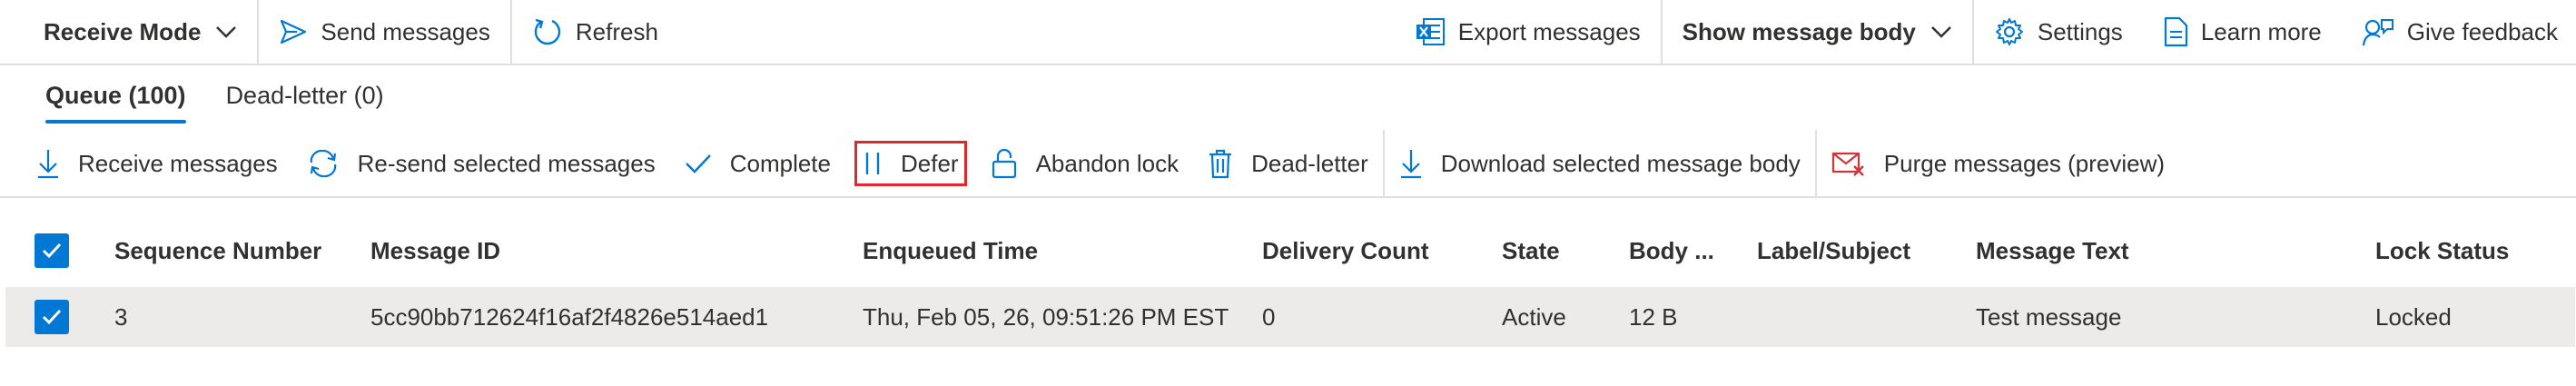  I want to click on select-all-checkbox, so click(52, 250).